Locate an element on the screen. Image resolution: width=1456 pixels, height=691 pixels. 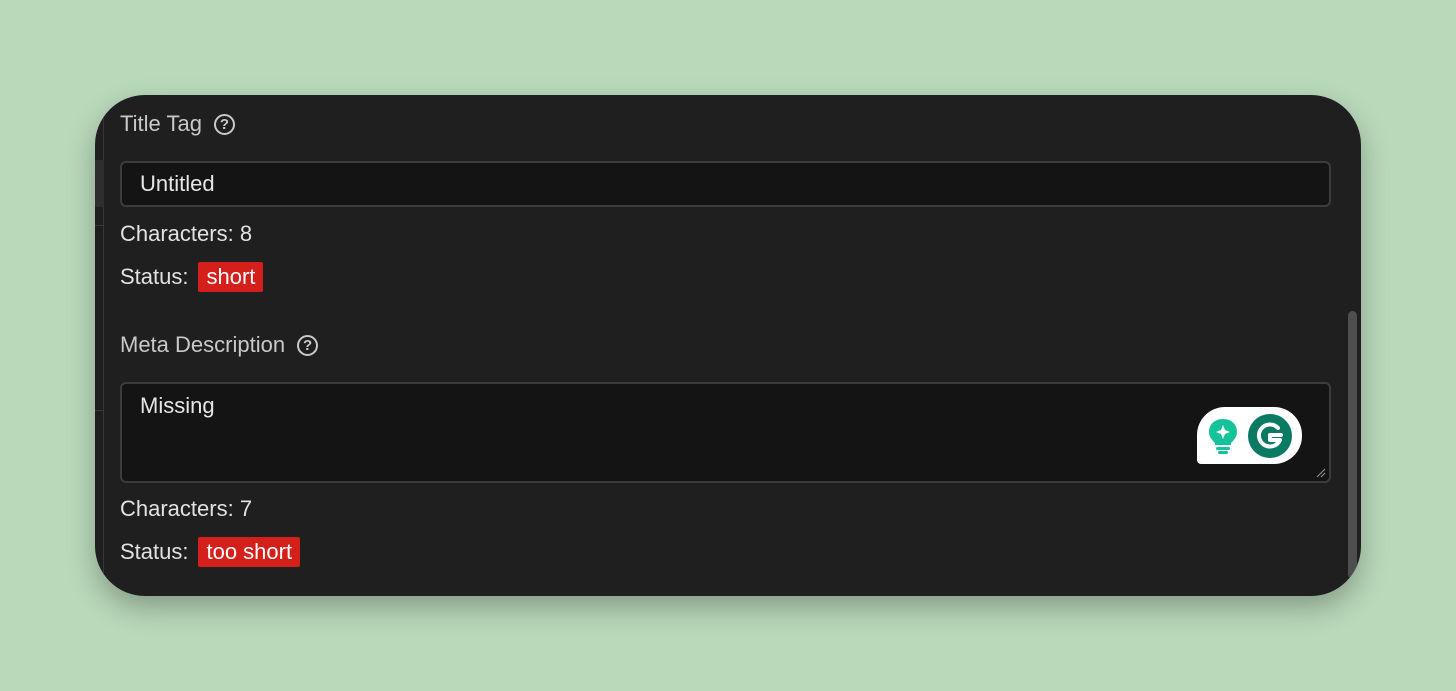
title-tag-status-row: Status: short is located at coordinates (192, 277).